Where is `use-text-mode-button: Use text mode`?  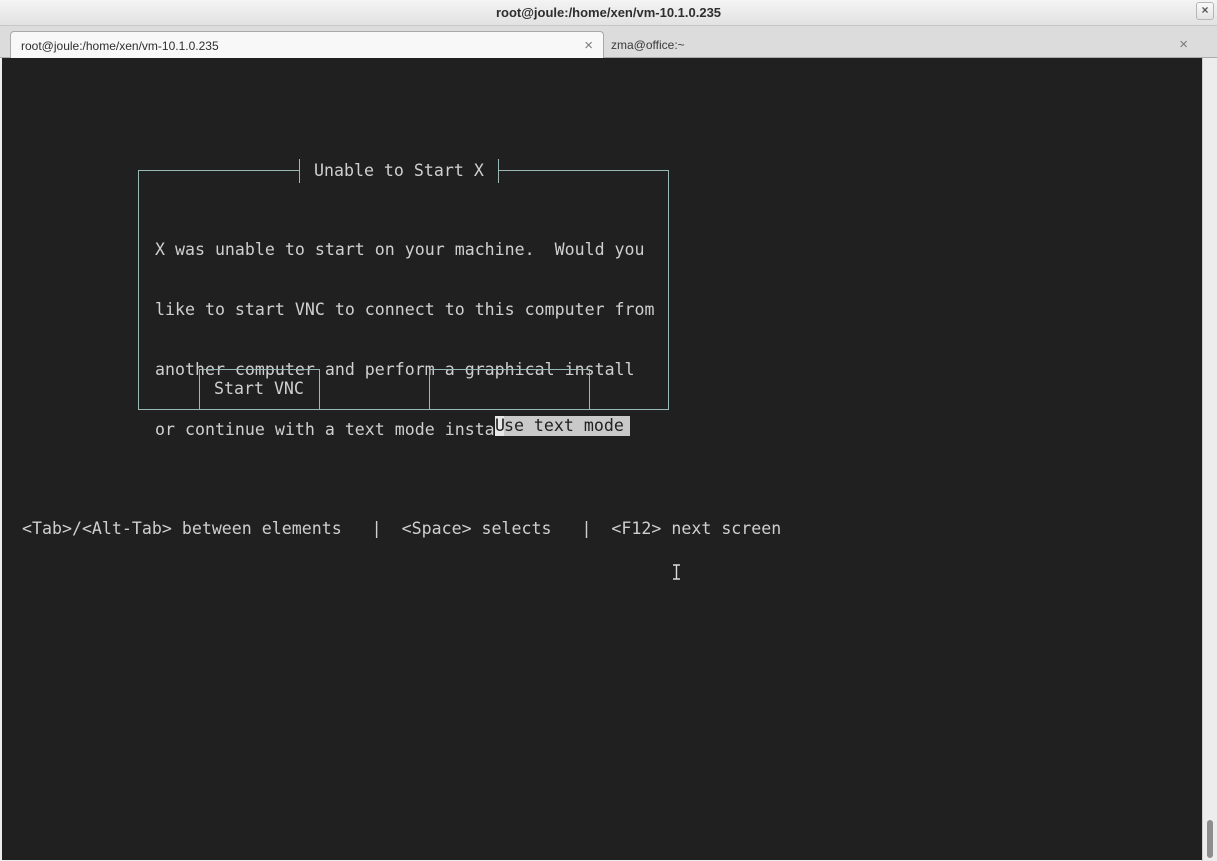 use-text-mode-button: Use text mode is located at coordinates (529, 402).